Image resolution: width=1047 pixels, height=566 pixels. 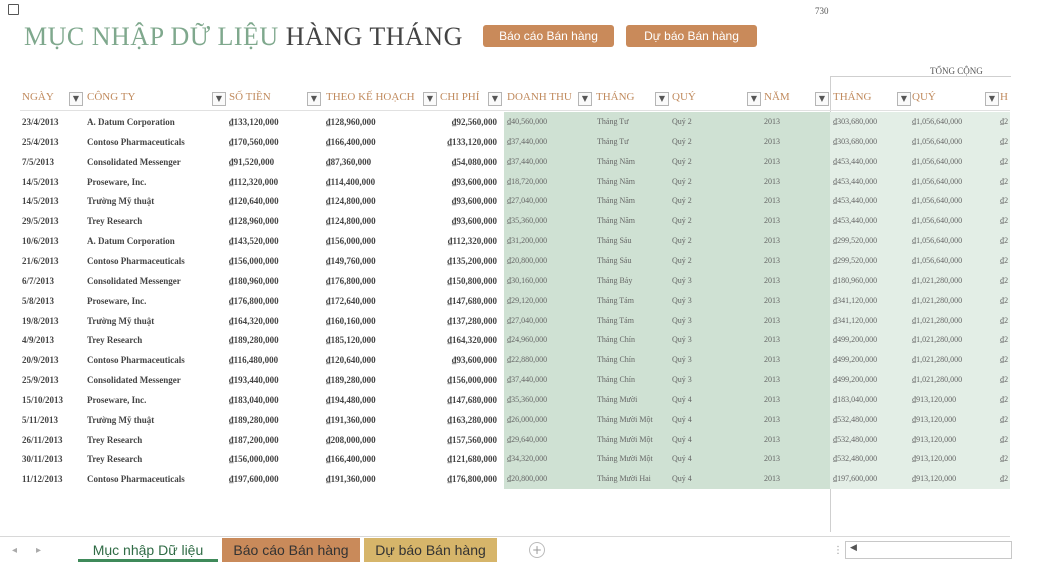 I want to click on cell-plan: ₫194,480,000, so click(x=351, y=400).